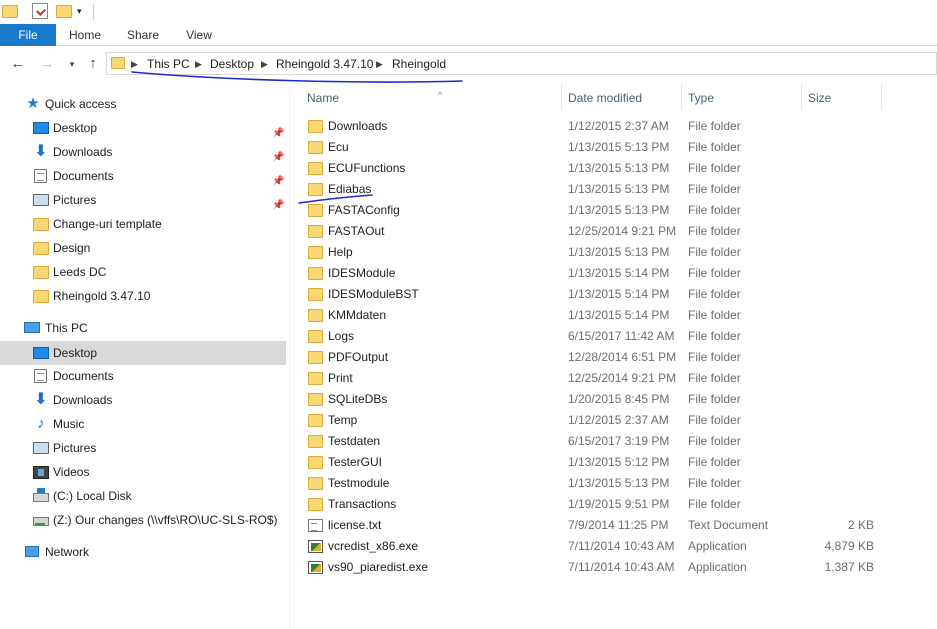 This screenshot has height=629, width=937. What do you see at coordinates (742, 97) in the screenshot?
I see `column-header-type: Type` at bounding box center [742, 97].